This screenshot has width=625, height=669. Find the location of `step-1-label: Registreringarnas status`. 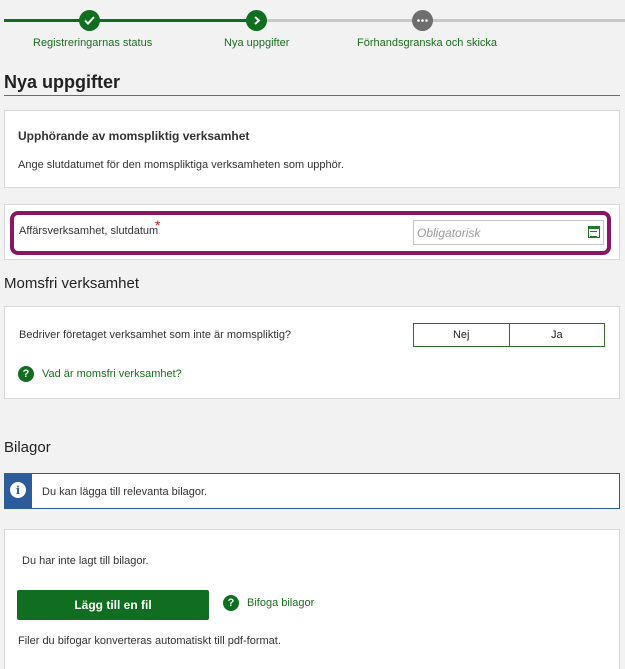

step-1-label: Registreringarnas status is located at coordinates (92, 43).